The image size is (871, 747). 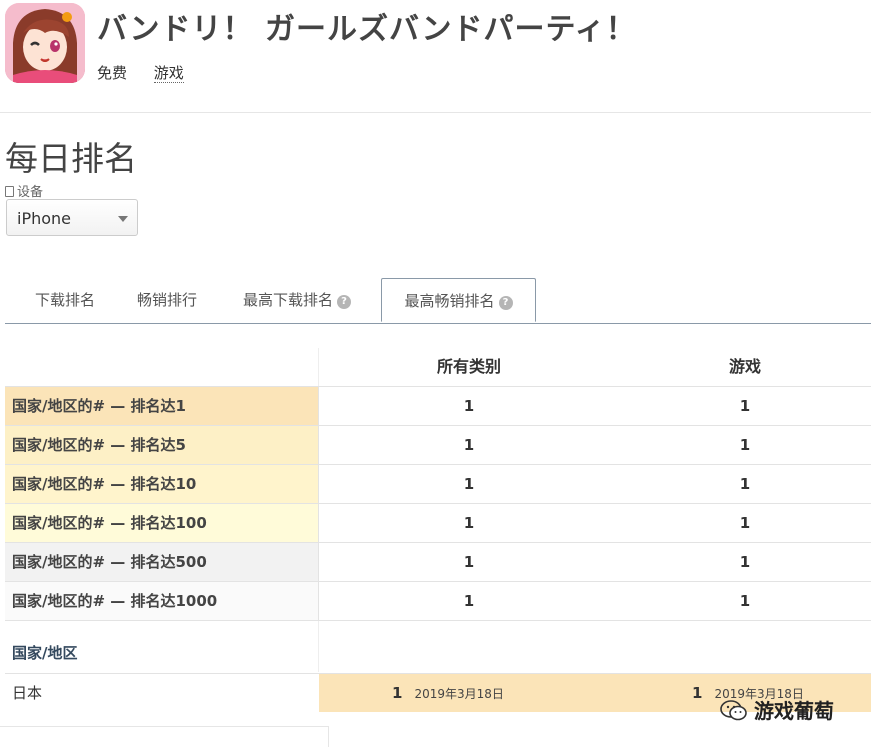 What do you see at coordinates (162, 484) in the screenshot?
I see `row-label: 国家/地区的# — 排名达10` at bounding box center [162, 484].